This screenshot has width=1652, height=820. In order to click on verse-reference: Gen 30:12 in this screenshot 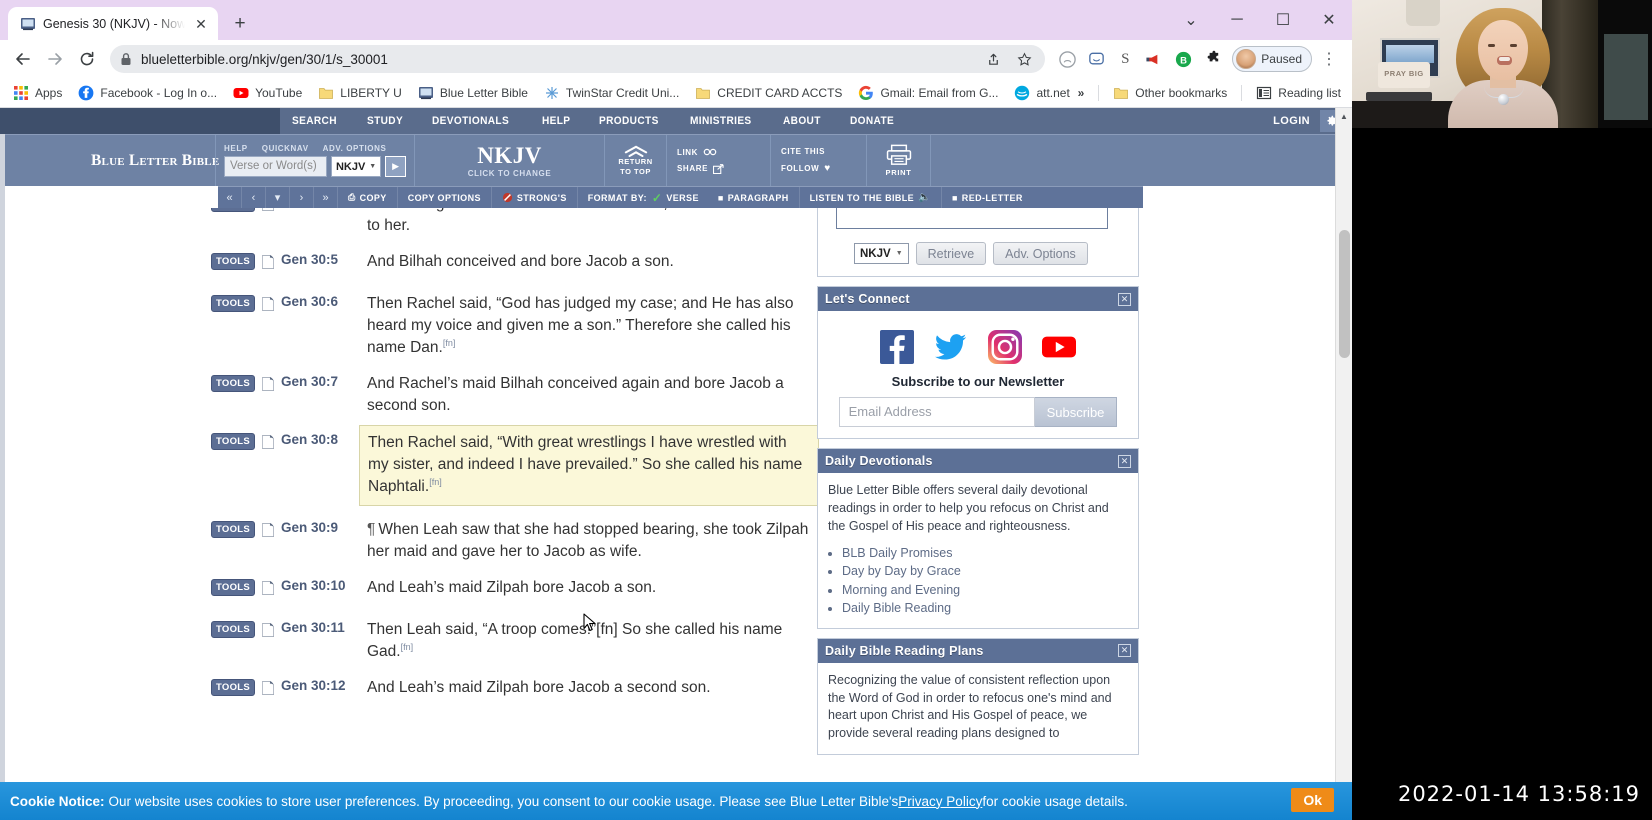, I will do `click(324, 685)`.